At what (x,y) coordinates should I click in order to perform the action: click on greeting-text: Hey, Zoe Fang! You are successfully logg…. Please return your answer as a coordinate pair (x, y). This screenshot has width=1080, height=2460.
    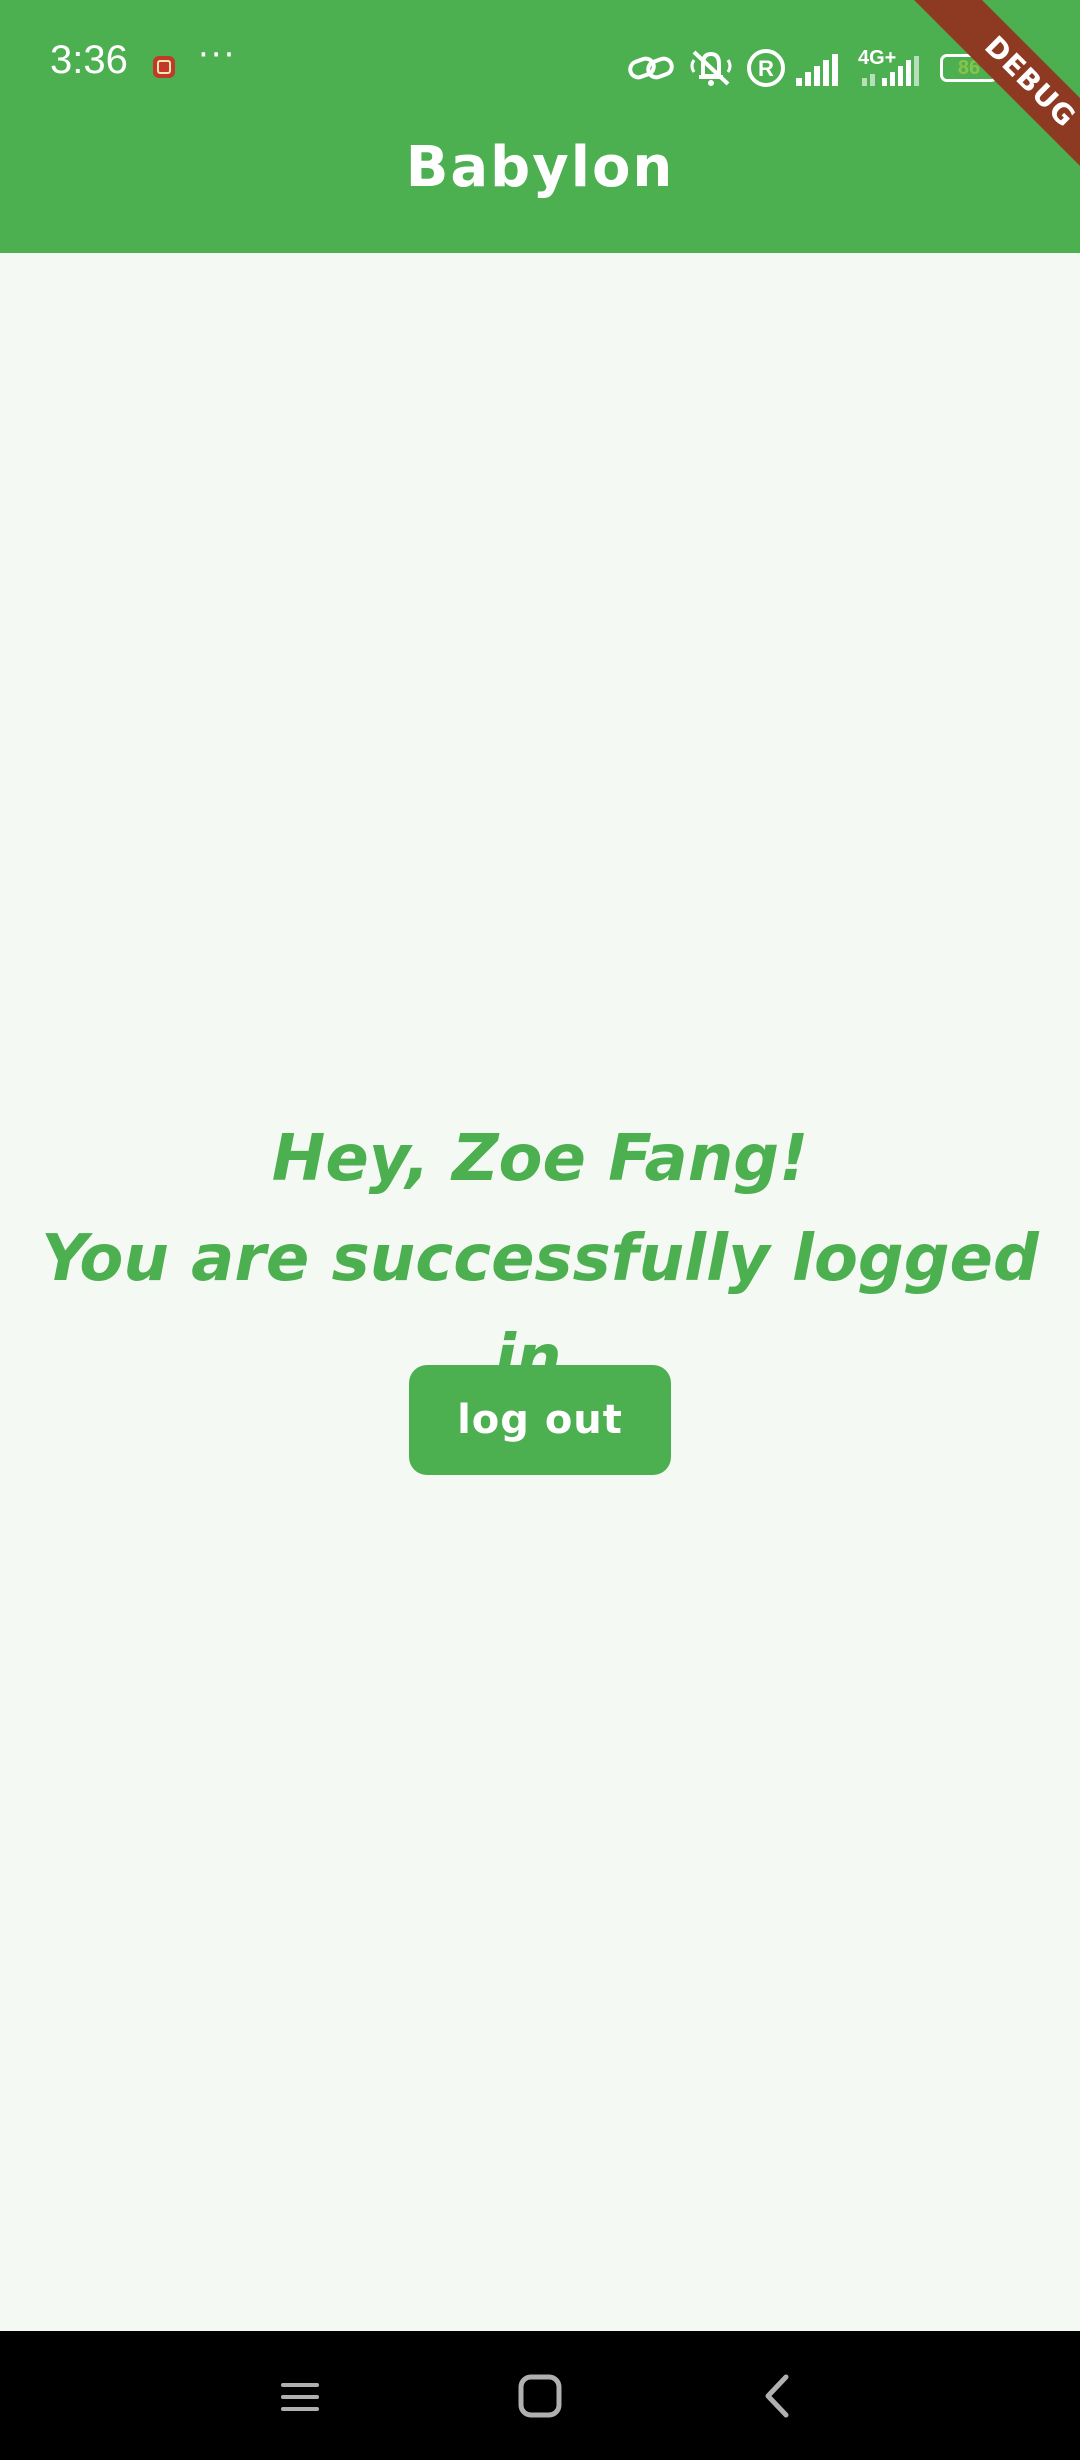
    Looking at the image, I should click on (540, 1259).